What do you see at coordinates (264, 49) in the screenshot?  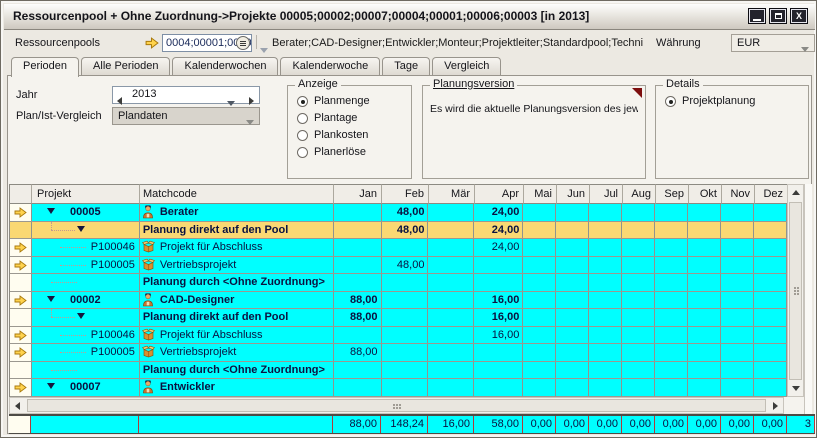 I see `pools-dropdown-arrow-icon` at bounding box center [264, 49].